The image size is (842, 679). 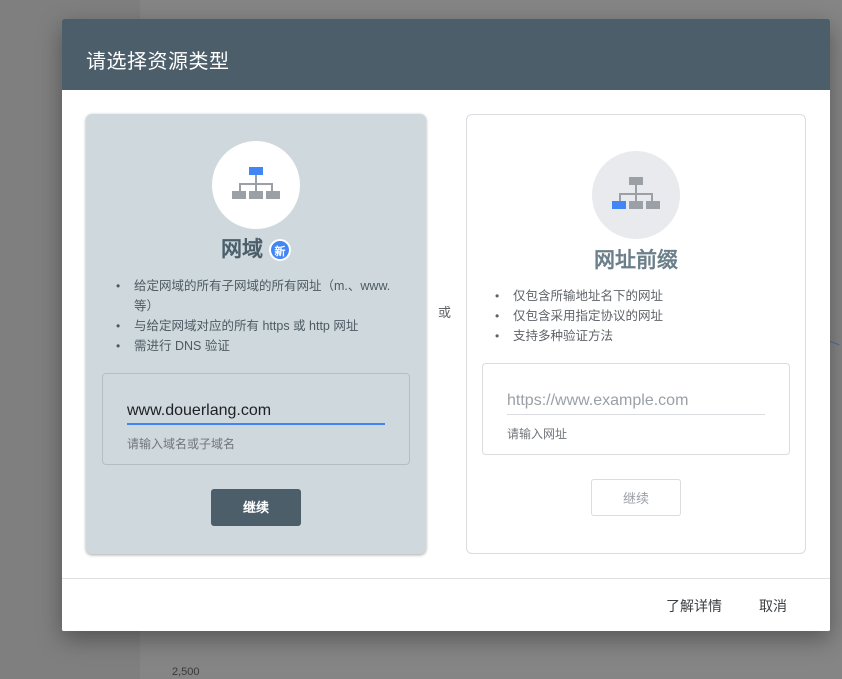 What do you see at coordinates (242, 249) in the screenshot?
I see `domain-title-text: 网域` at bounding box center [242, 249].